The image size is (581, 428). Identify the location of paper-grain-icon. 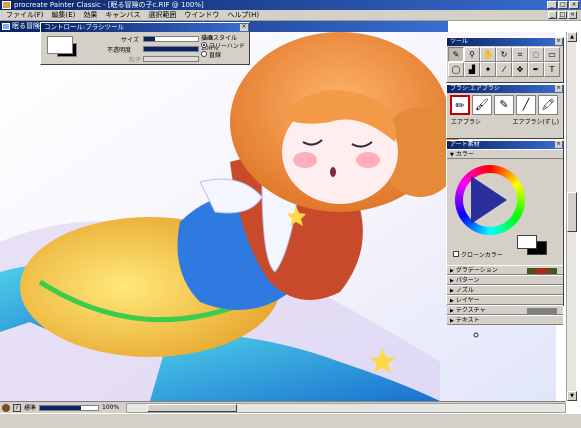
(6, 407).